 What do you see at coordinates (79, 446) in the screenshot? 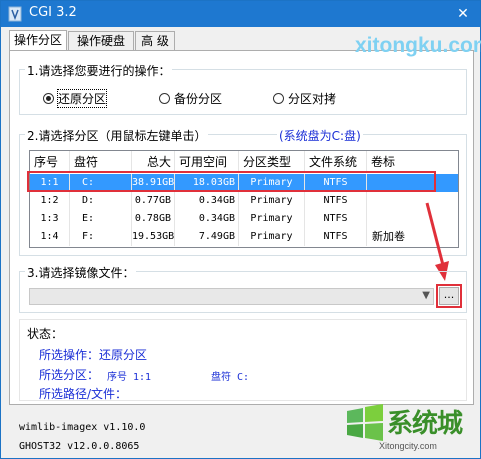
I see `ghost-version: GHOST32 v12.0.0.8065` at bounding box center [79, 446].